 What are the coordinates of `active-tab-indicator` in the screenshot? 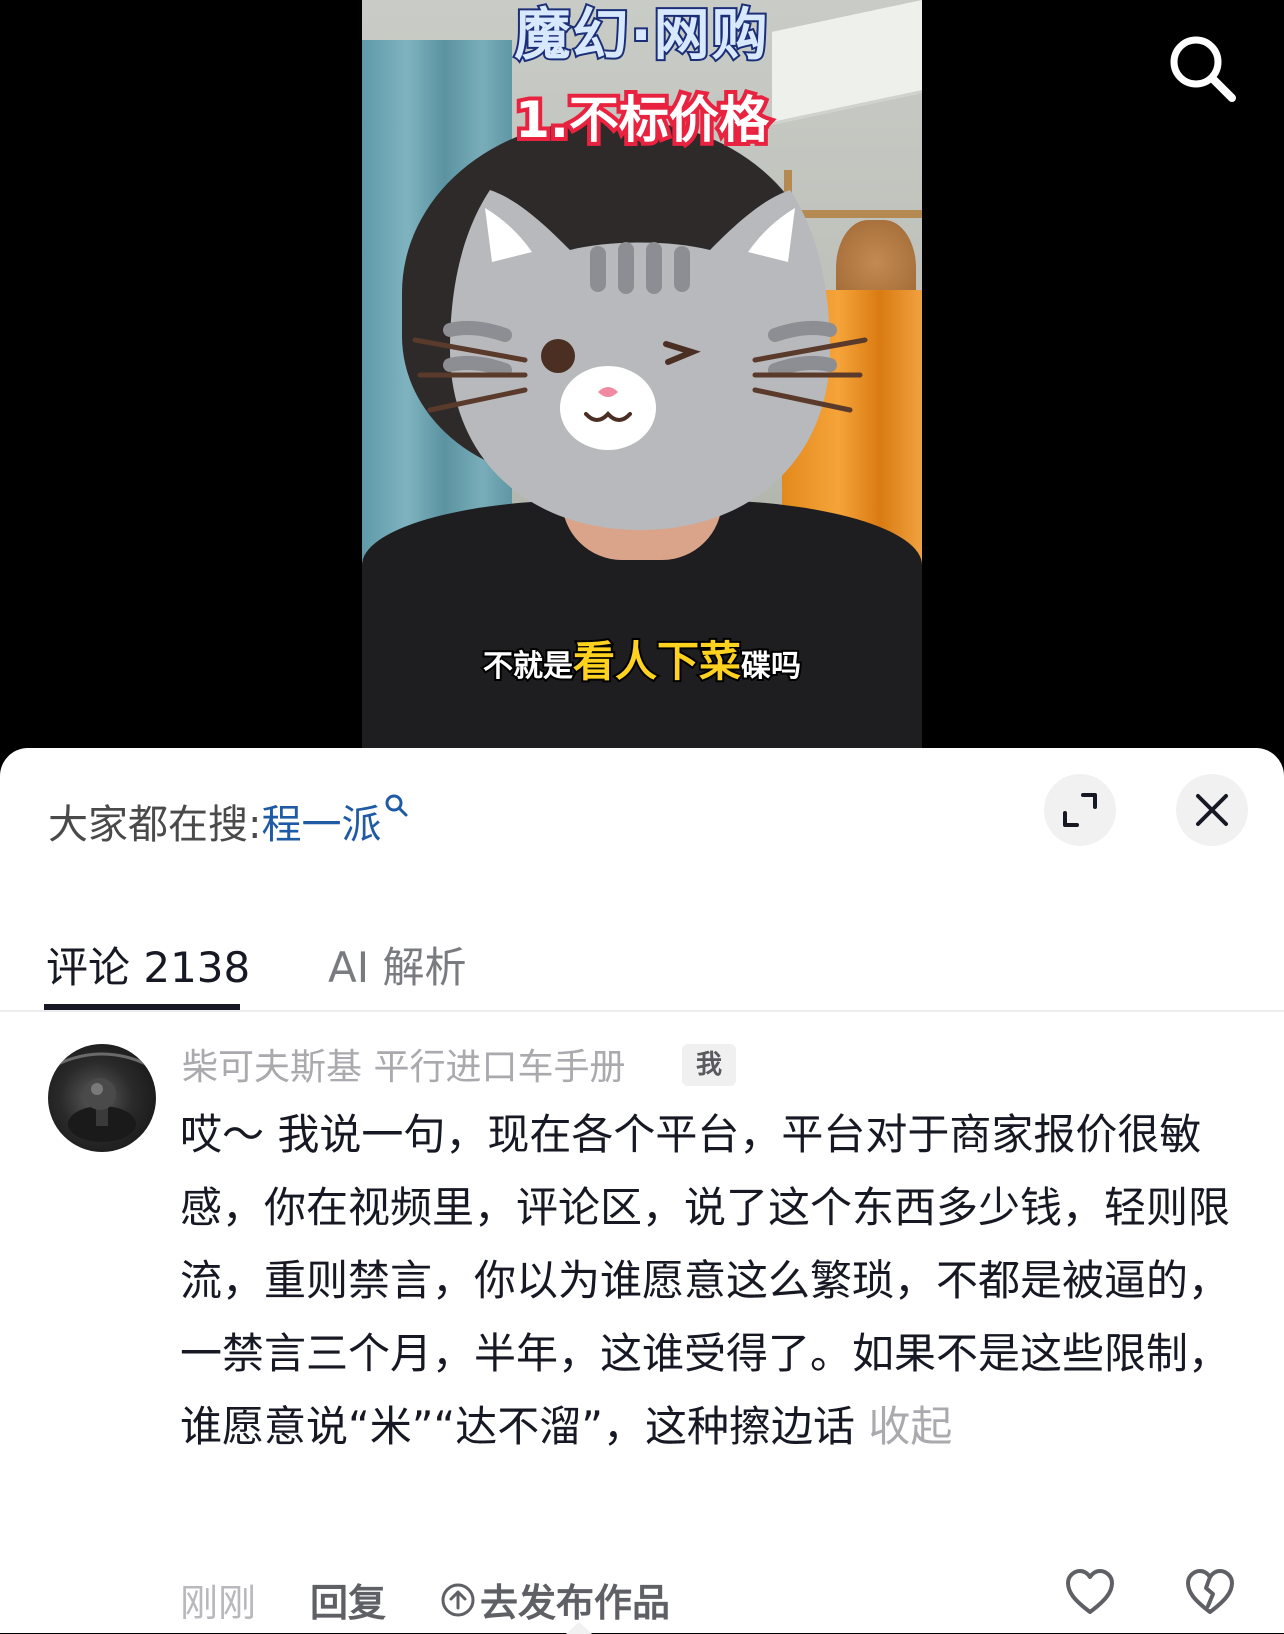 It's located at (142, 1007).